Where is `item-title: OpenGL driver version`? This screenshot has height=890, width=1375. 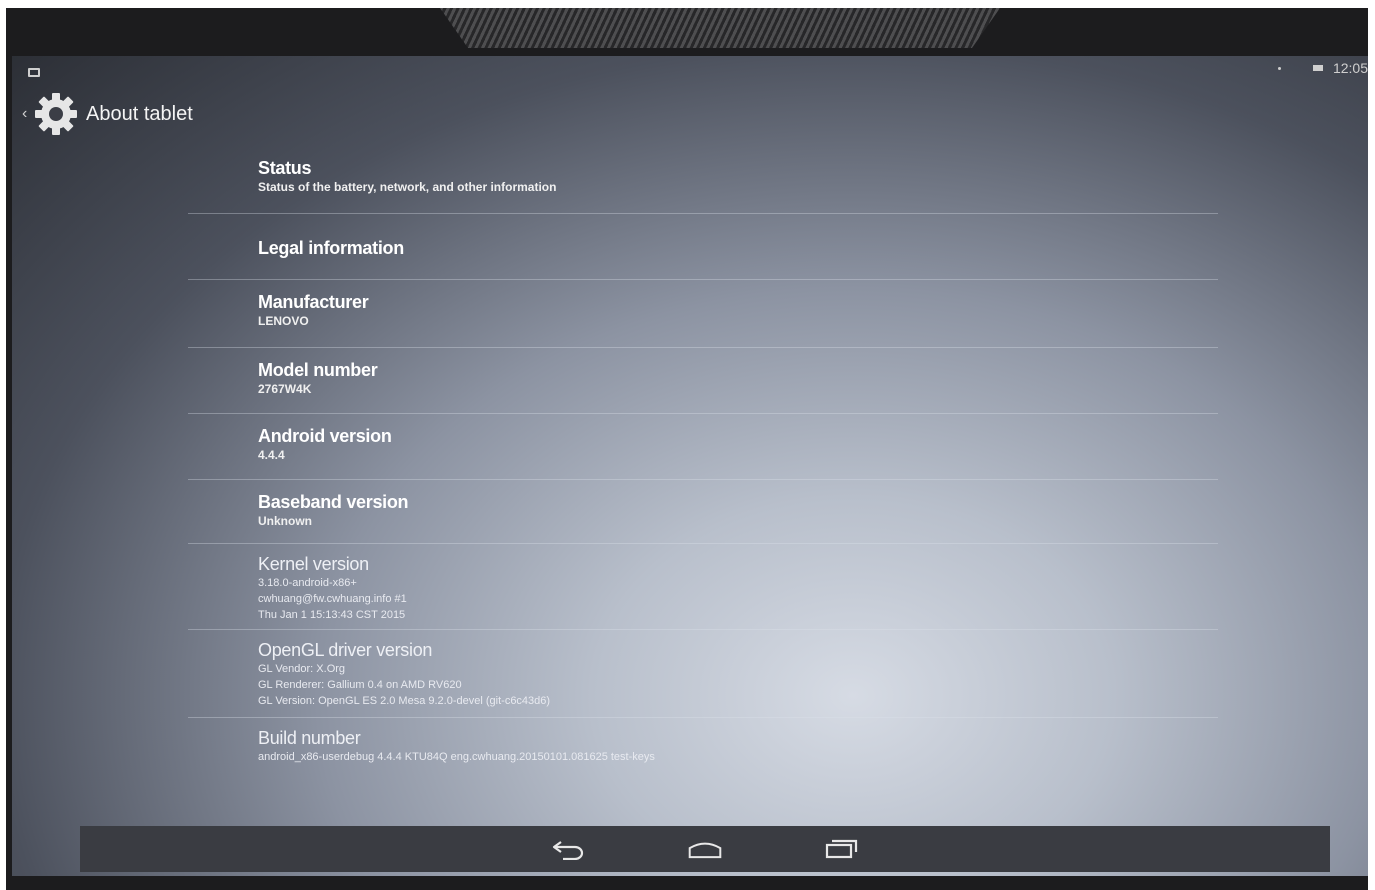 item-title: OpenGL driver version is located at coordinates (345, 650).